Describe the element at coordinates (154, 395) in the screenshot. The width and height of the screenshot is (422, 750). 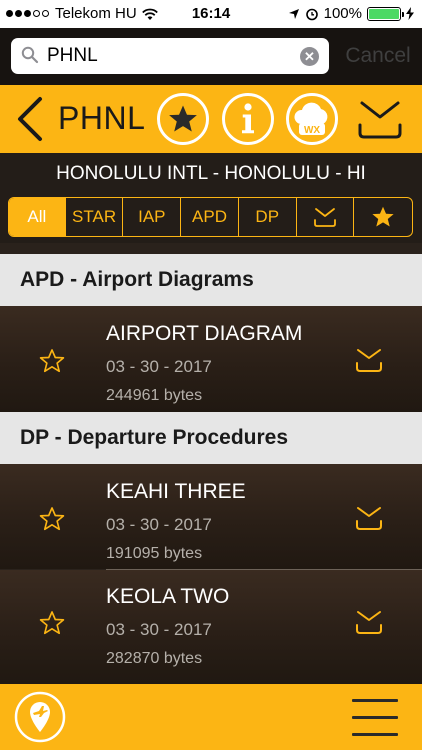
I see `procedure-size: 244961 bytes` at that location.